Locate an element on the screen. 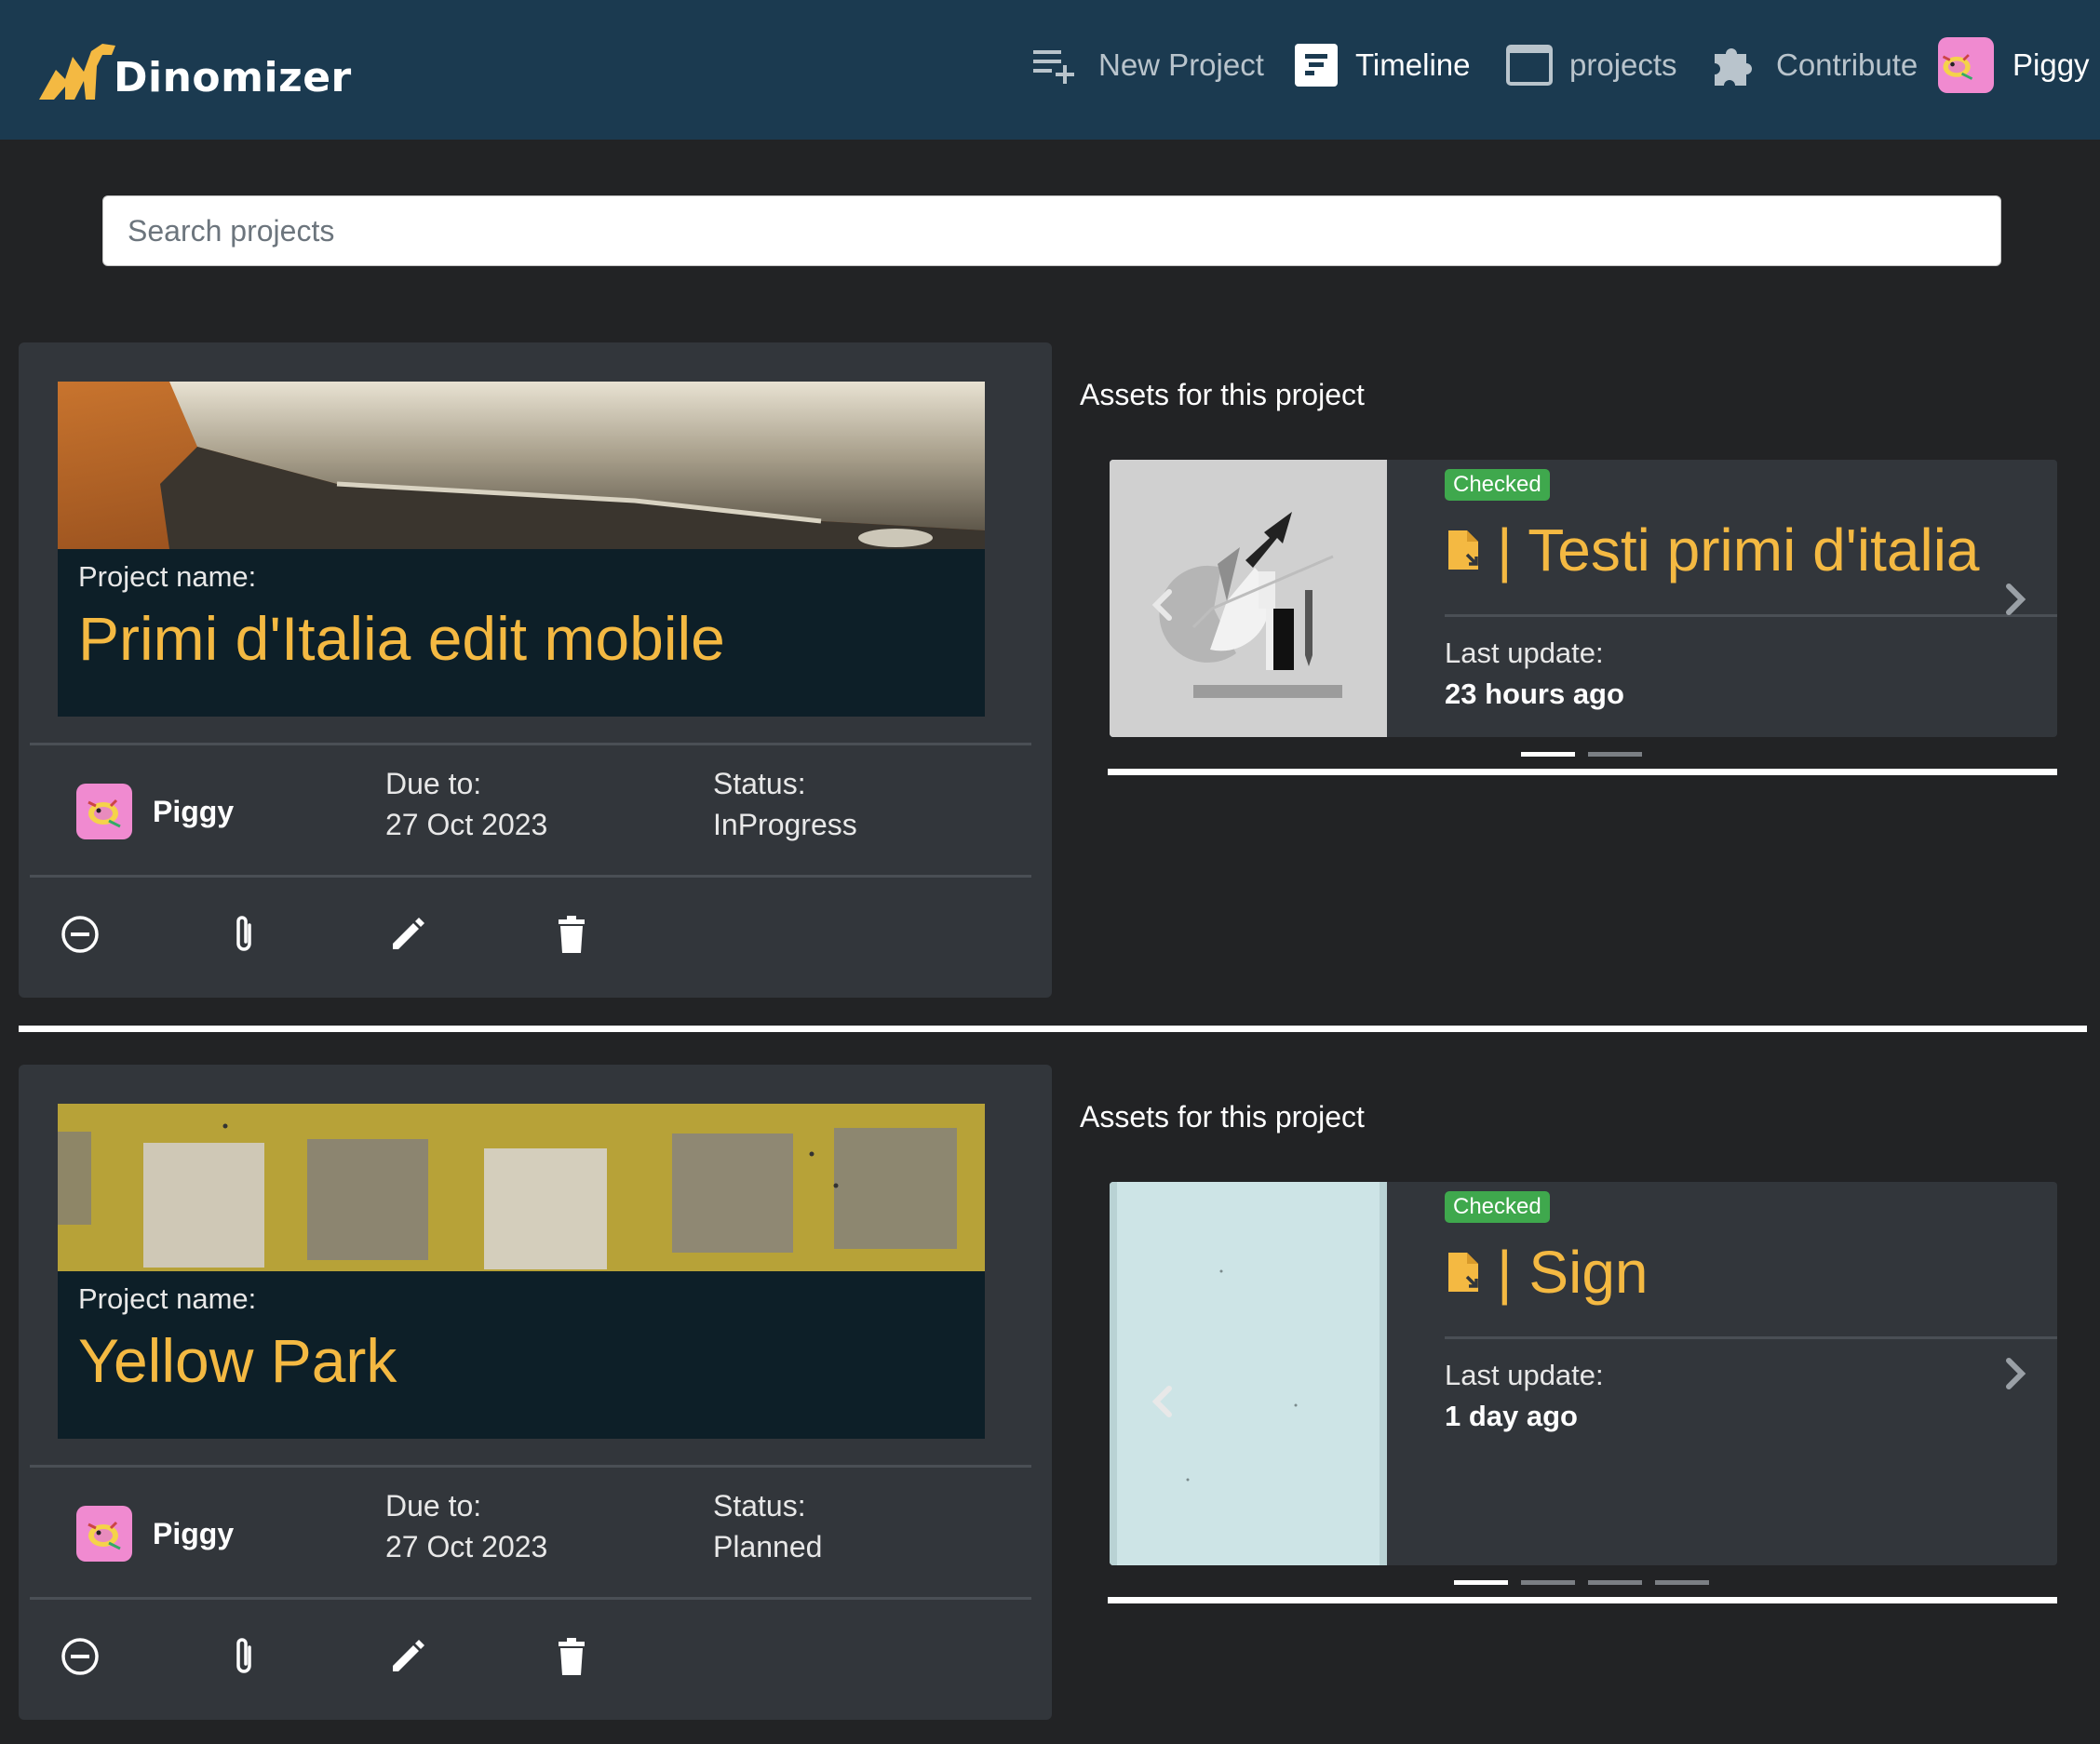  asset-title: | Testi primi d'italia is located at coordinates (1712, 550).